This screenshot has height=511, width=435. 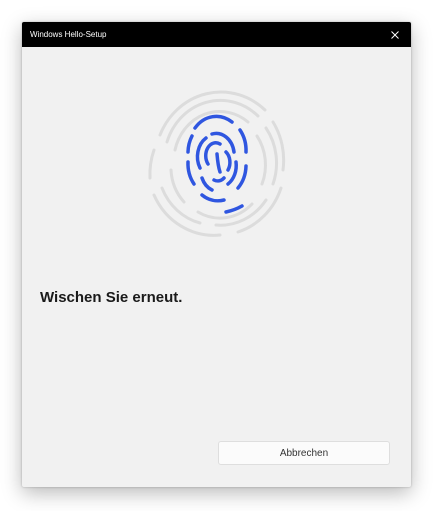 I want to click on title-bar: Windows Hello-Setup, so click(x=216, y=34).